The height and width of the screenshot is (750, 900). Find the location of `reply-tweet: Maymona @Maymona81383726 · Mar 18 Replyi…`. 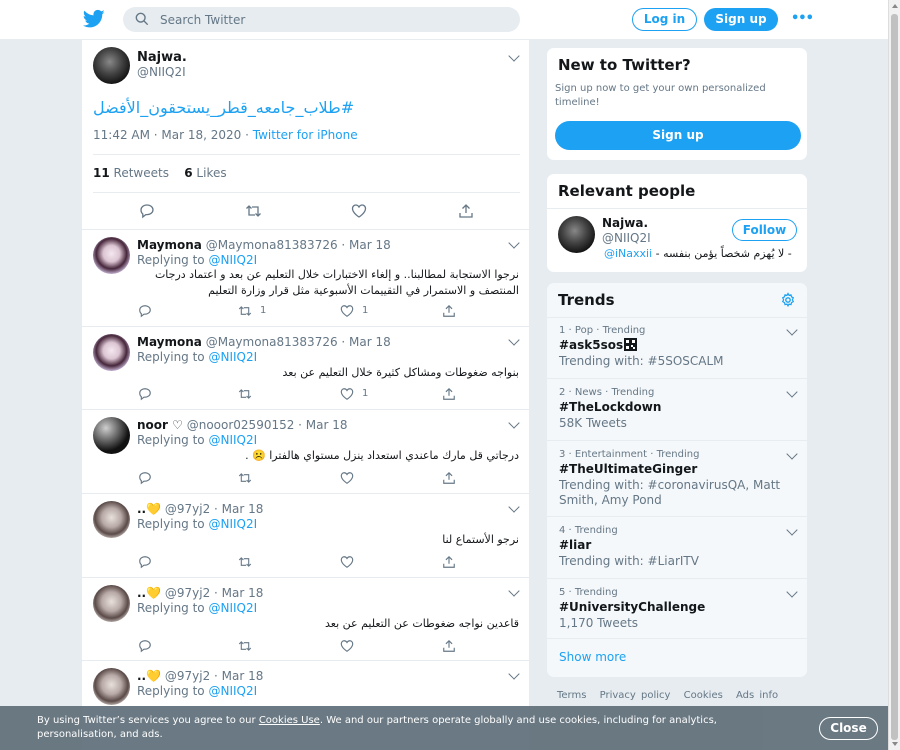

reply-tweet: Maymona @Maymona81383726 · Mar 18 Replyi… is located at coordinates (305, 368).